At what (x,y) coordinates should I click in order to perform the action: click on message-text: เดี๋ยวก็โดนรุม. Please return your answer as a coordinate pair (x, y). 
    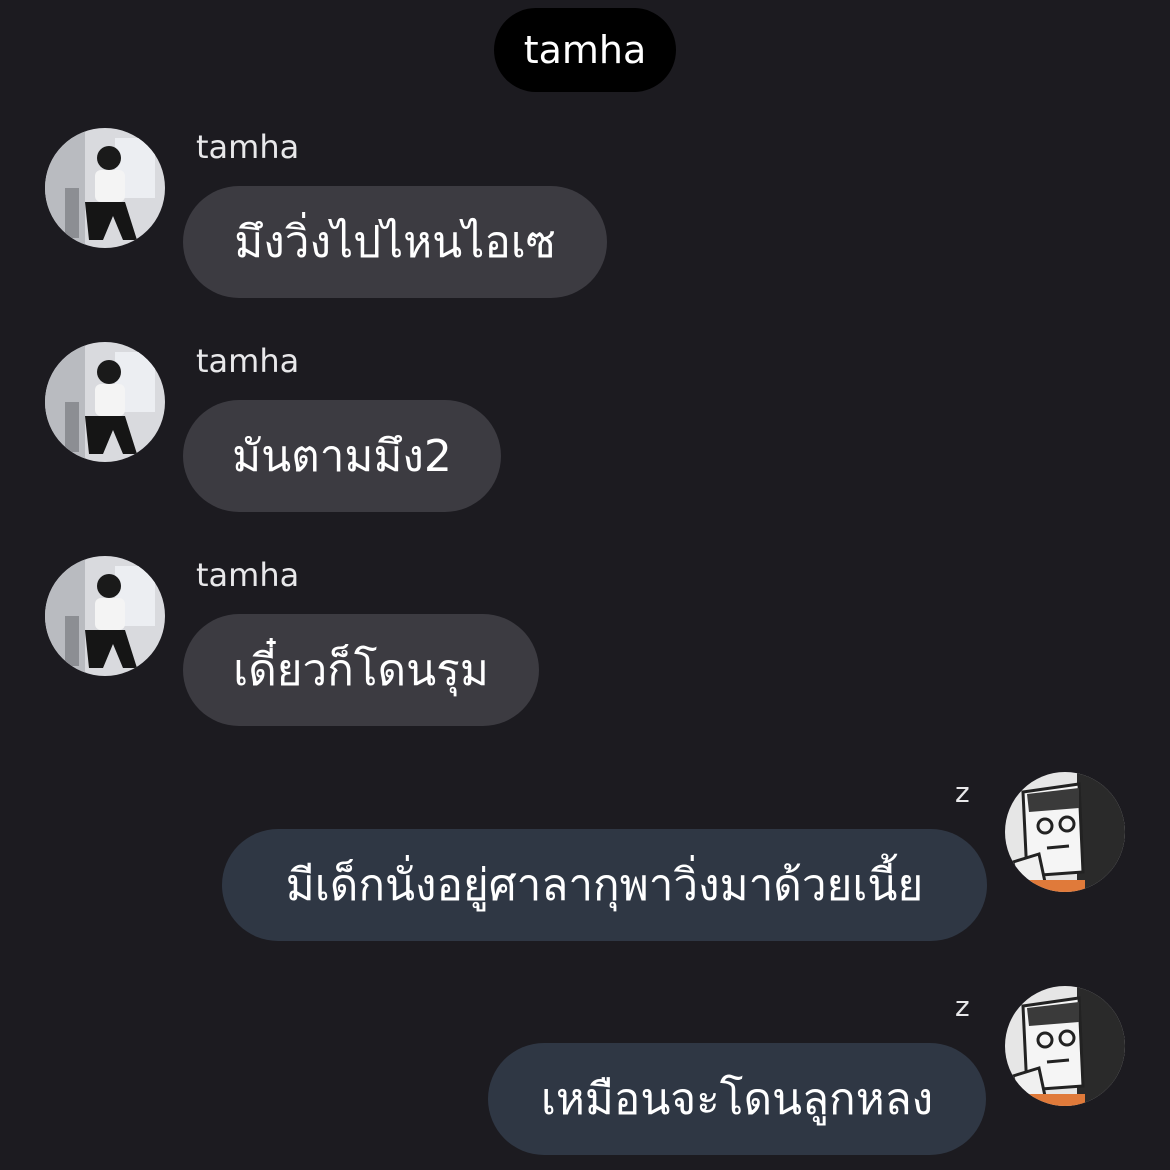
    Looking at the image, I should click on (361, 670).